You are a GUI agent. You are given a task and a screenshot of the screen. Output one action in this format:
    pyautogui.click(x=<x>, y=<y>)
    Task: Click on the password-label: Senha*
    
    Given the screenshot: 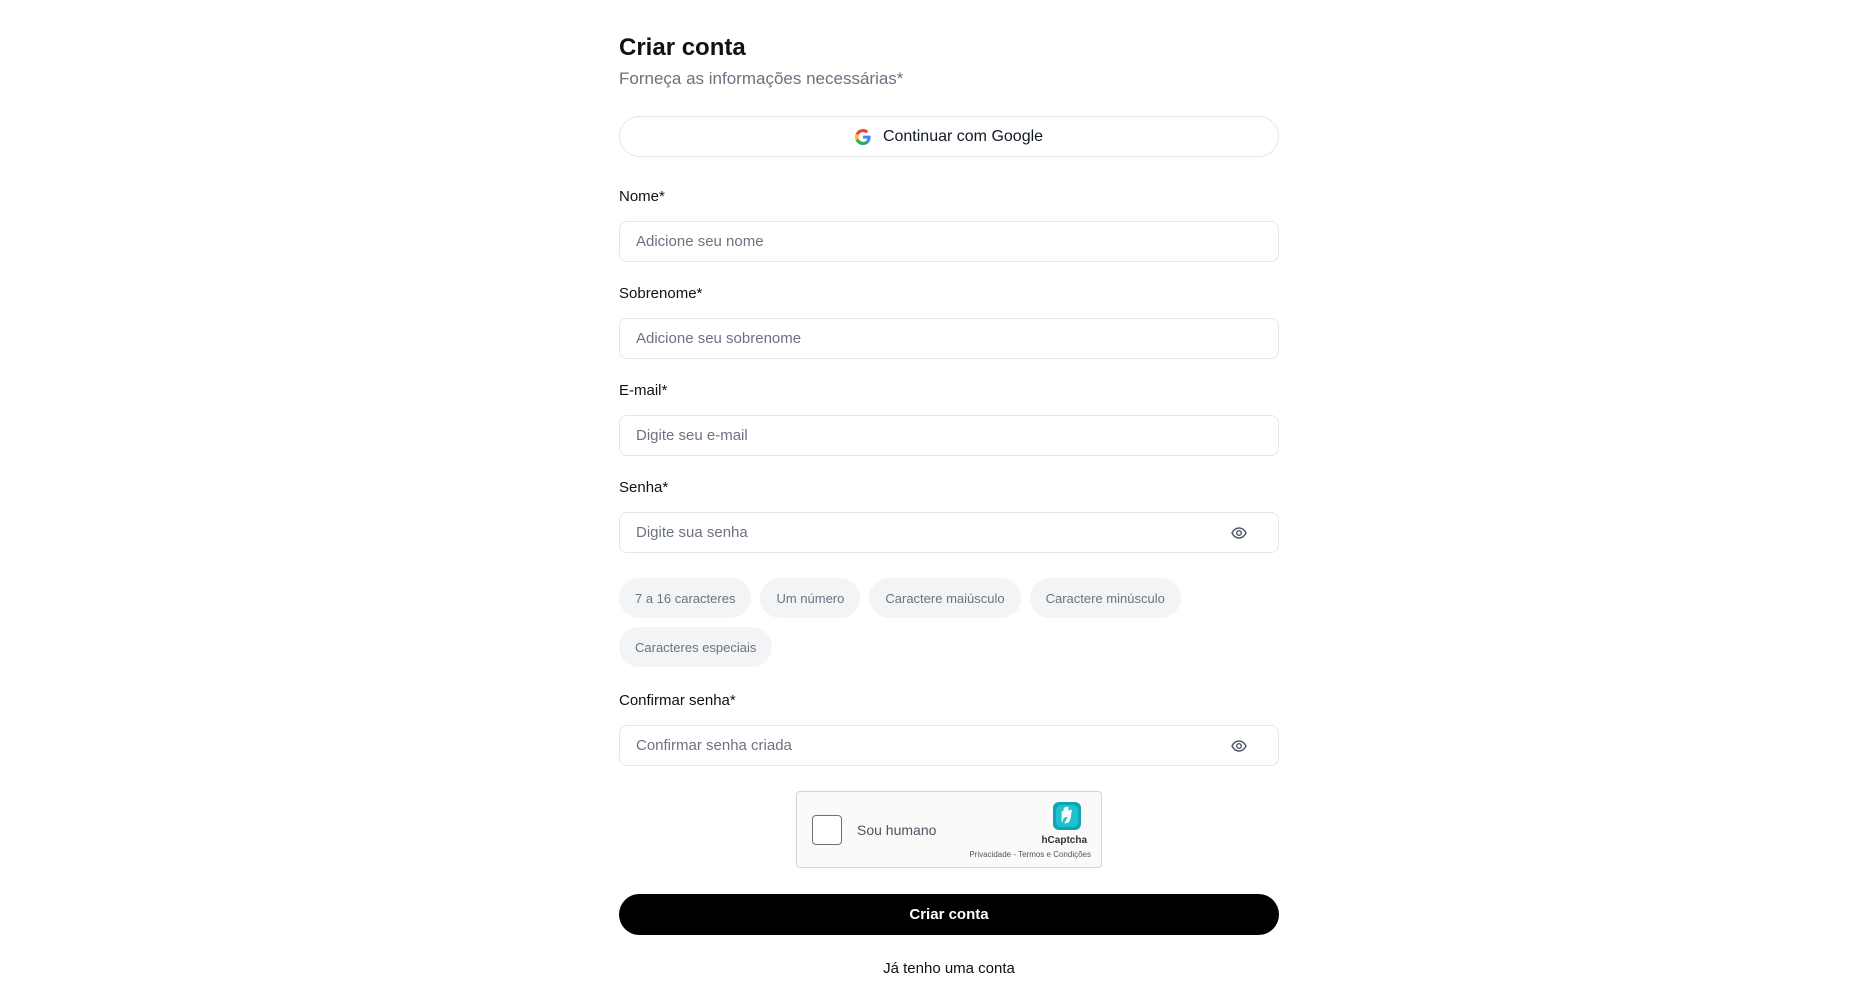 What is the action you would take?
    pyautogui.click(x=644, y=487)
    